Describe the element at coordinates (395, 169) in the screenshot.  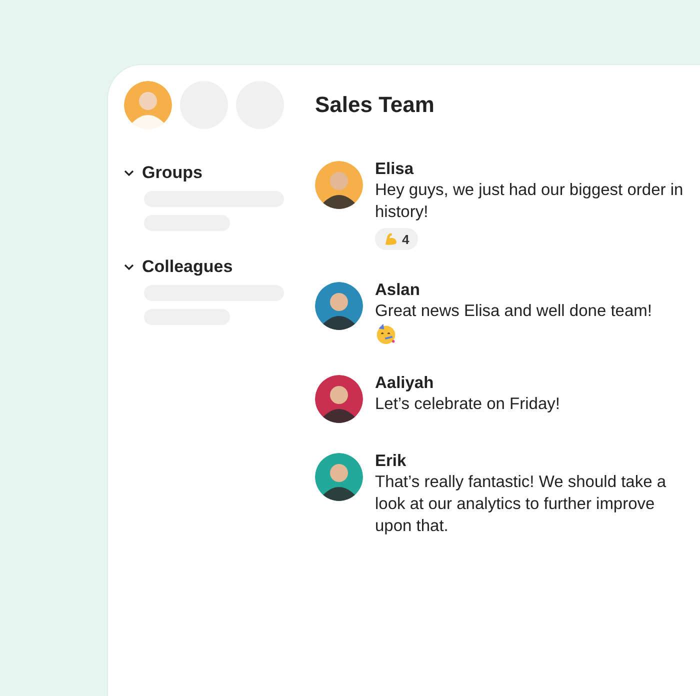
I see `sender-name: Elisa` at that location.